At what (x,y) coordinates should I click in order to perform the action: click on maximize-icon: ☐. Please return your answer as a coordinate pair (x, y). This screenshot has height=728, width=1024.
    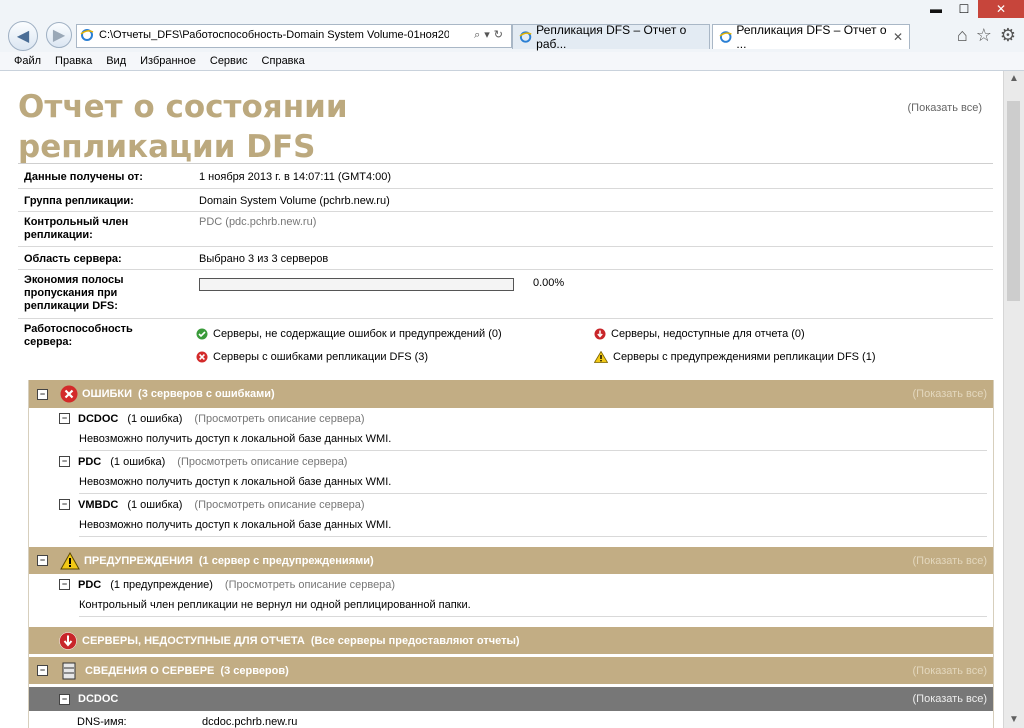
    Looking at the image, I should click on (964, 9).